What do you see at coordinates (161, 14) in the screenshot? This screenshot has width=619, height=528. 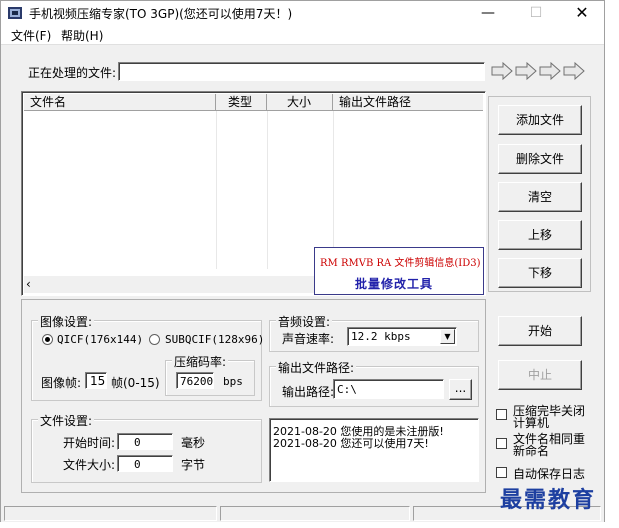 I see `window-title: 手机视频压缩专家(TO 3GP)(您还可以使用7天！)` at bounding box center [161, 14].